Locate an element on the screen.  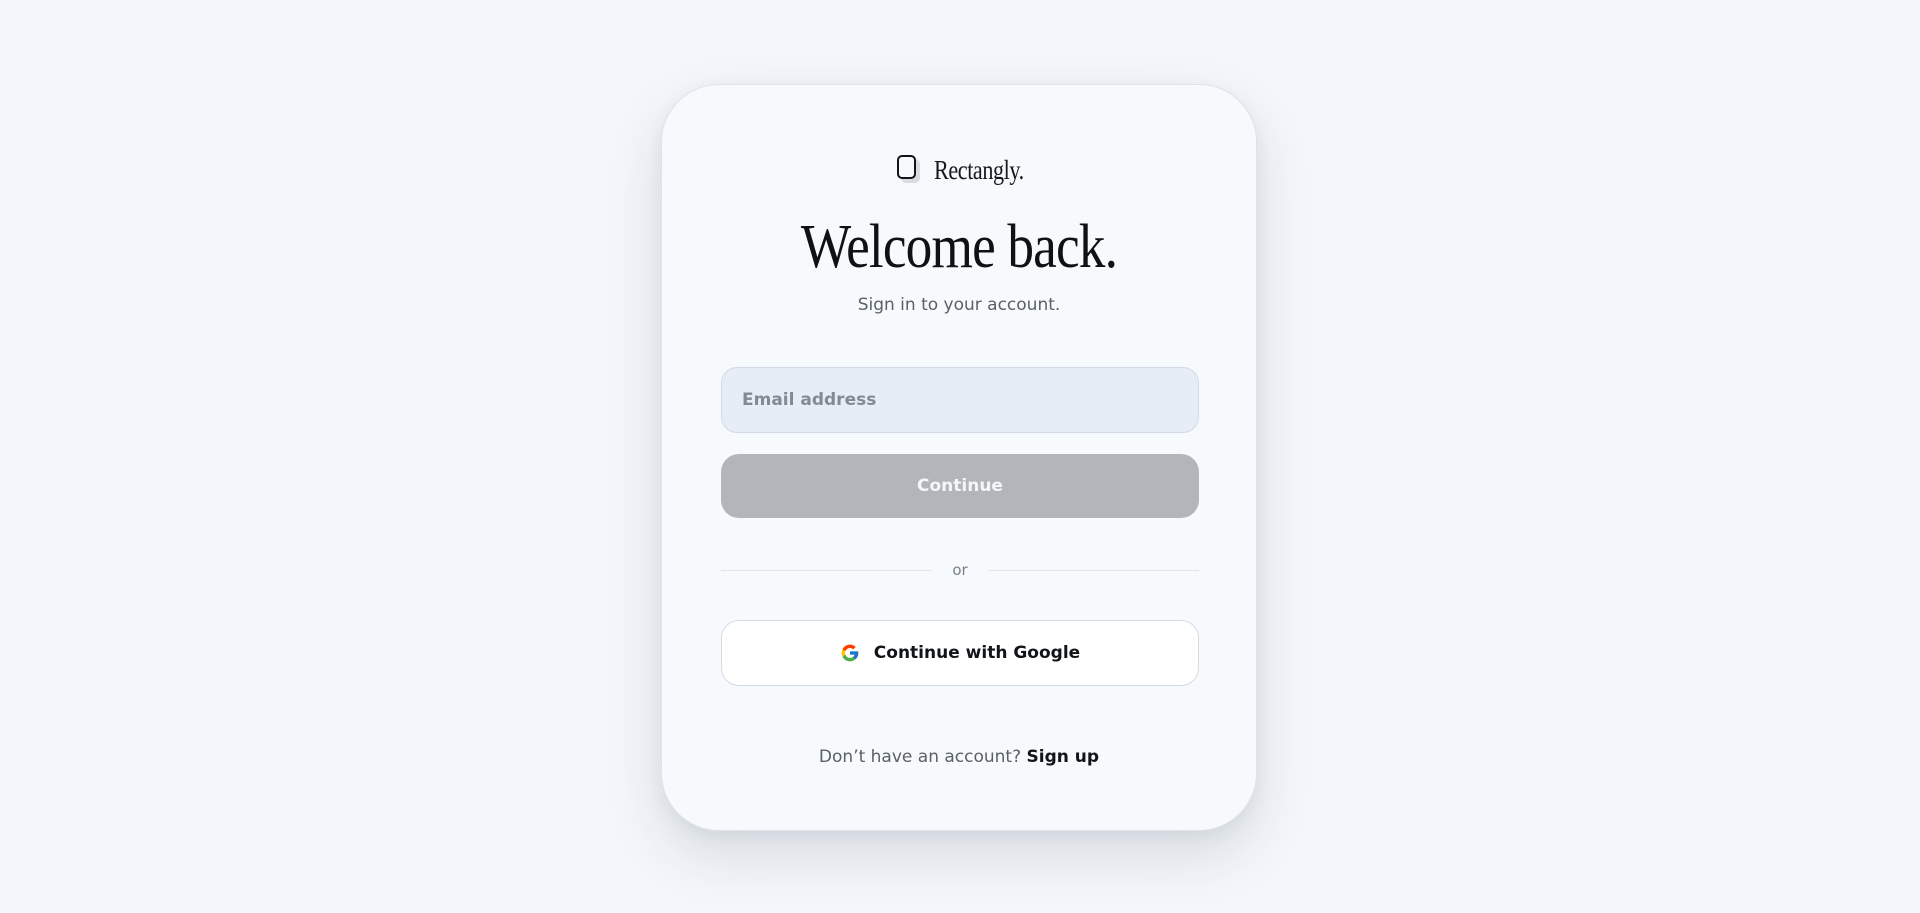
google-button-label: Continue with Google is located at coordinates (977, 653).